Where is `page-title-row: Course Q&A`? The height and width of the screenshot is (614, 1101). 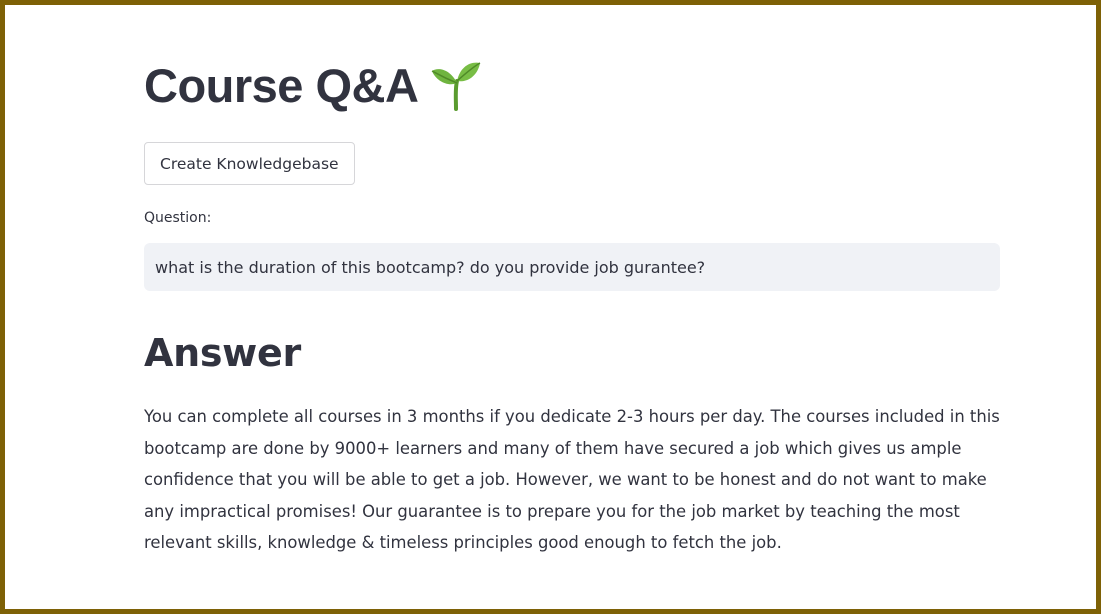
page-title-row: Course Q&A is located at coordinates (313, 85).